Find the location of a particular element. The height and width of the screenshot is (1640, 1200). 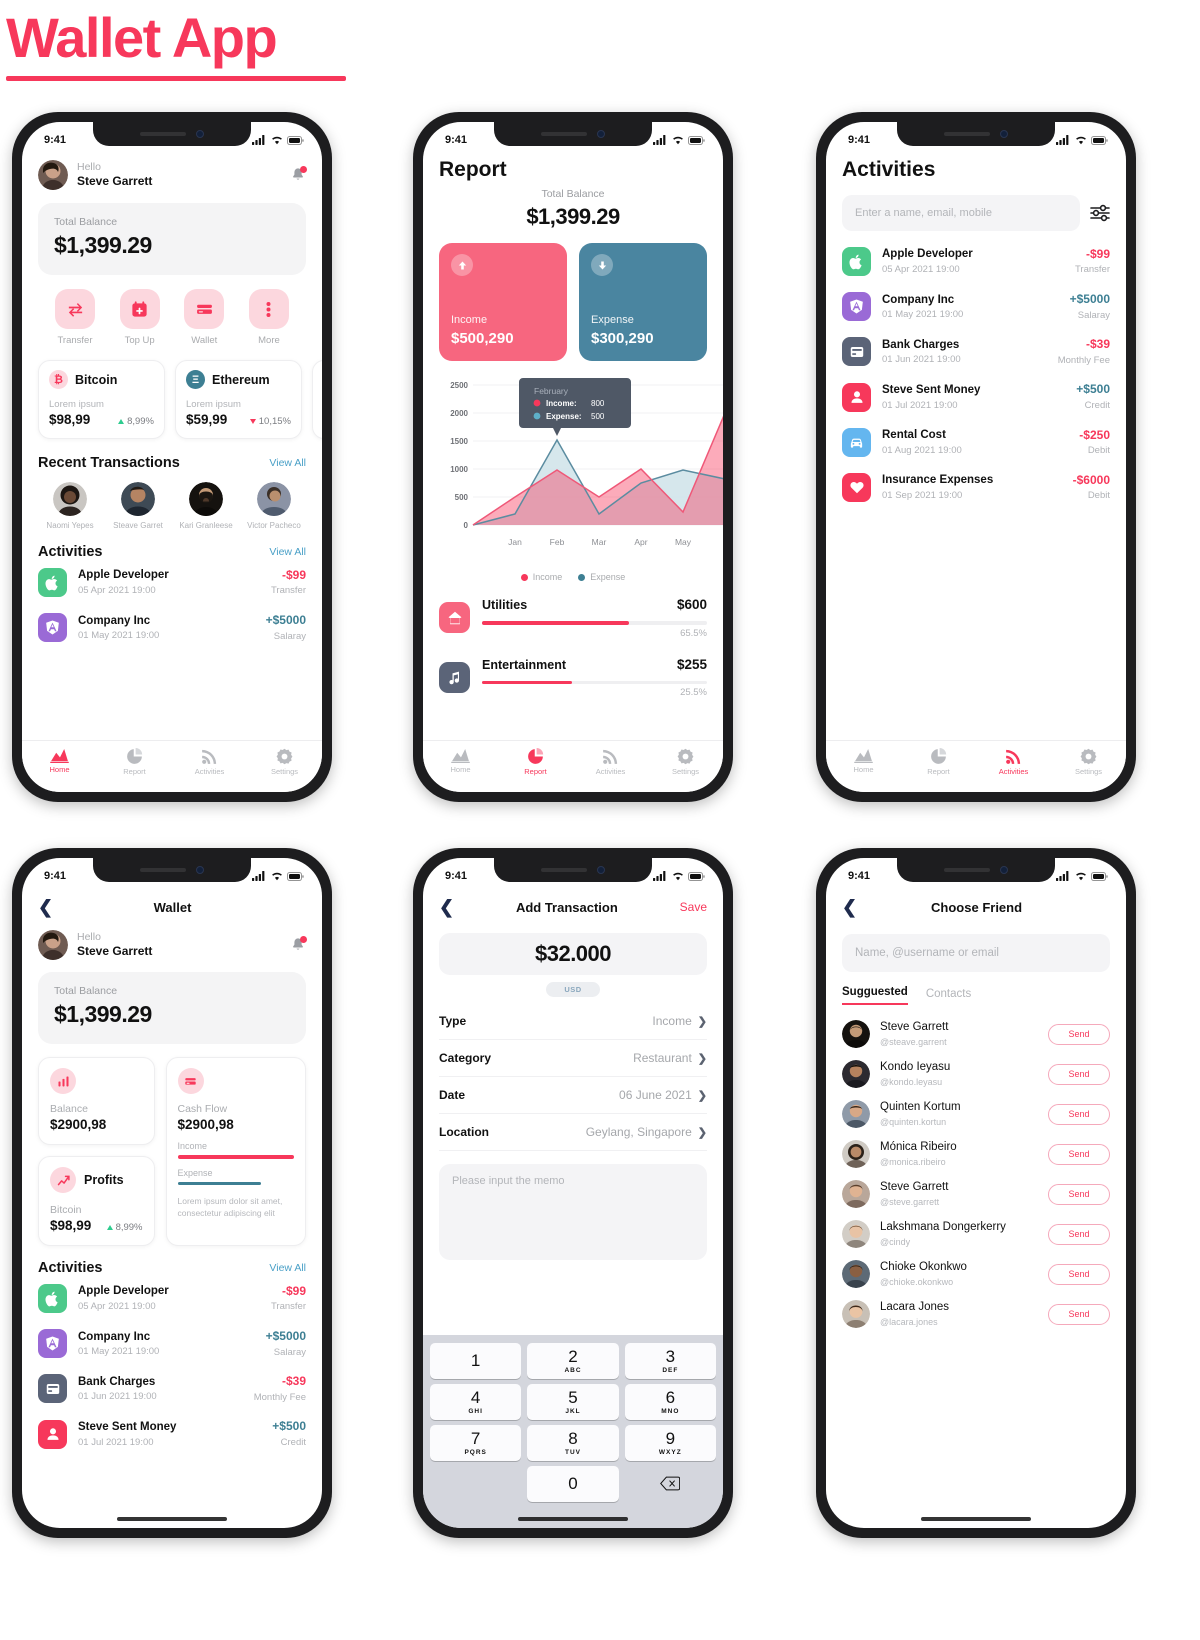

key-5: 5 JKL is located at coordinates (573, 1401).